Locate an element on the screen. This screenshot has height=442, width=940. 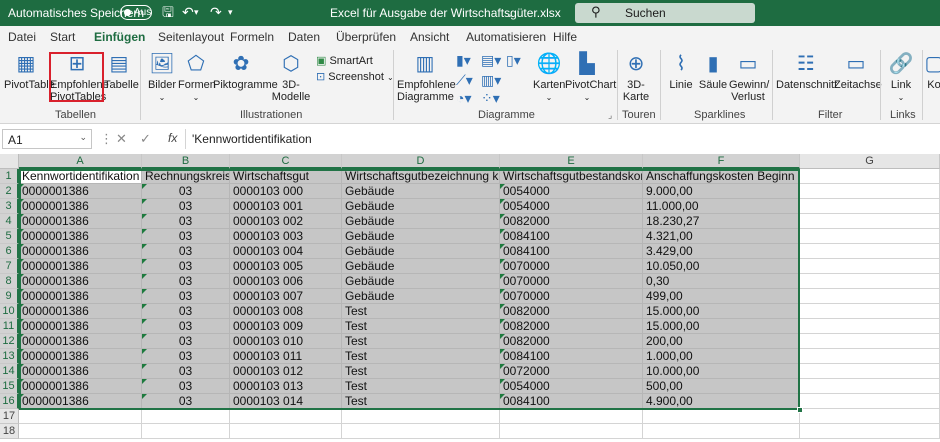
column-header-f: F is located at coordinates (721, 161).